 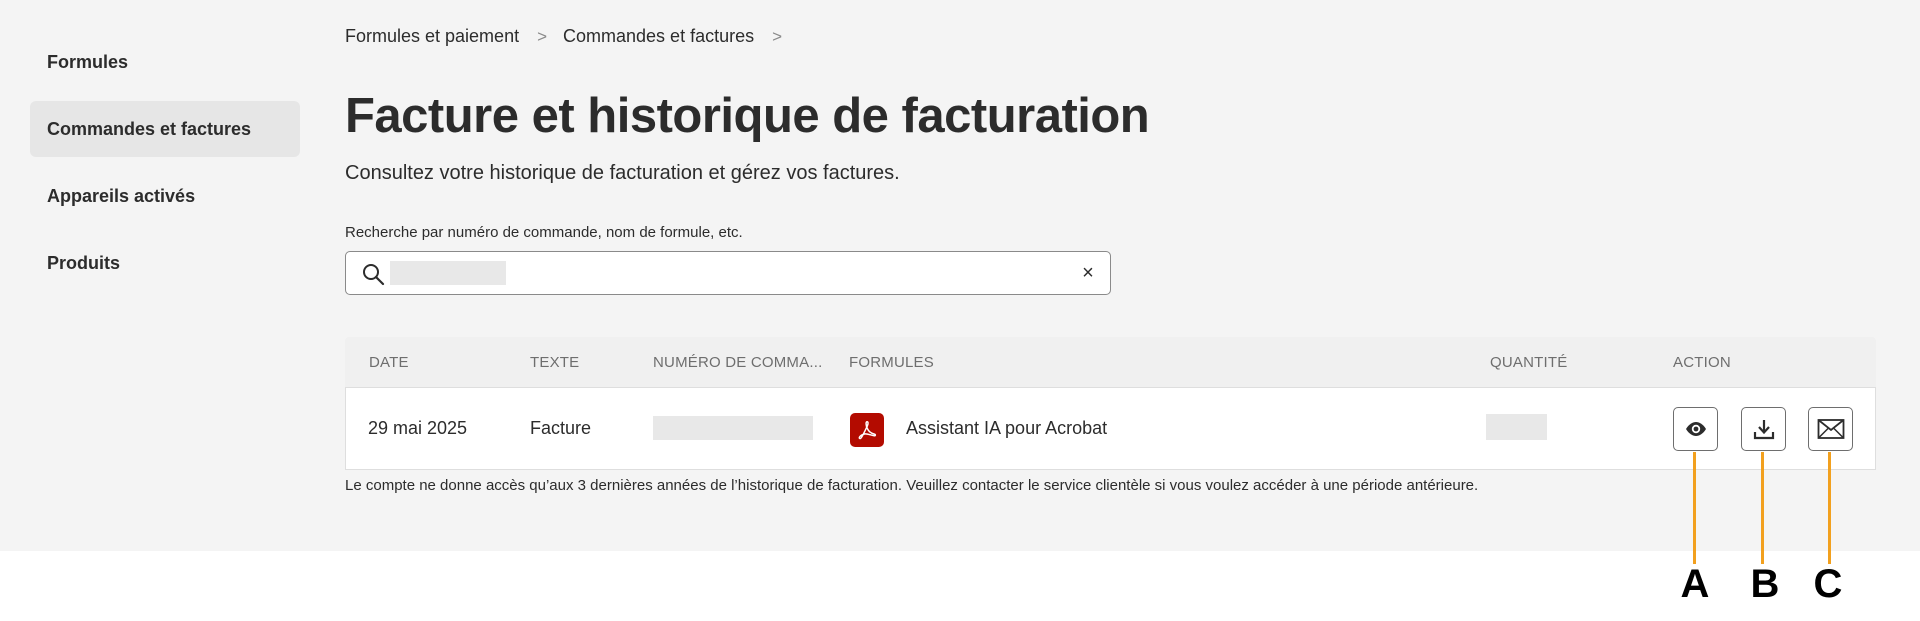 What do you see at coordinates (1088, 273) in the screenshot?
I see `clear-search-icon: ×` at bounding box center [1088, 273].